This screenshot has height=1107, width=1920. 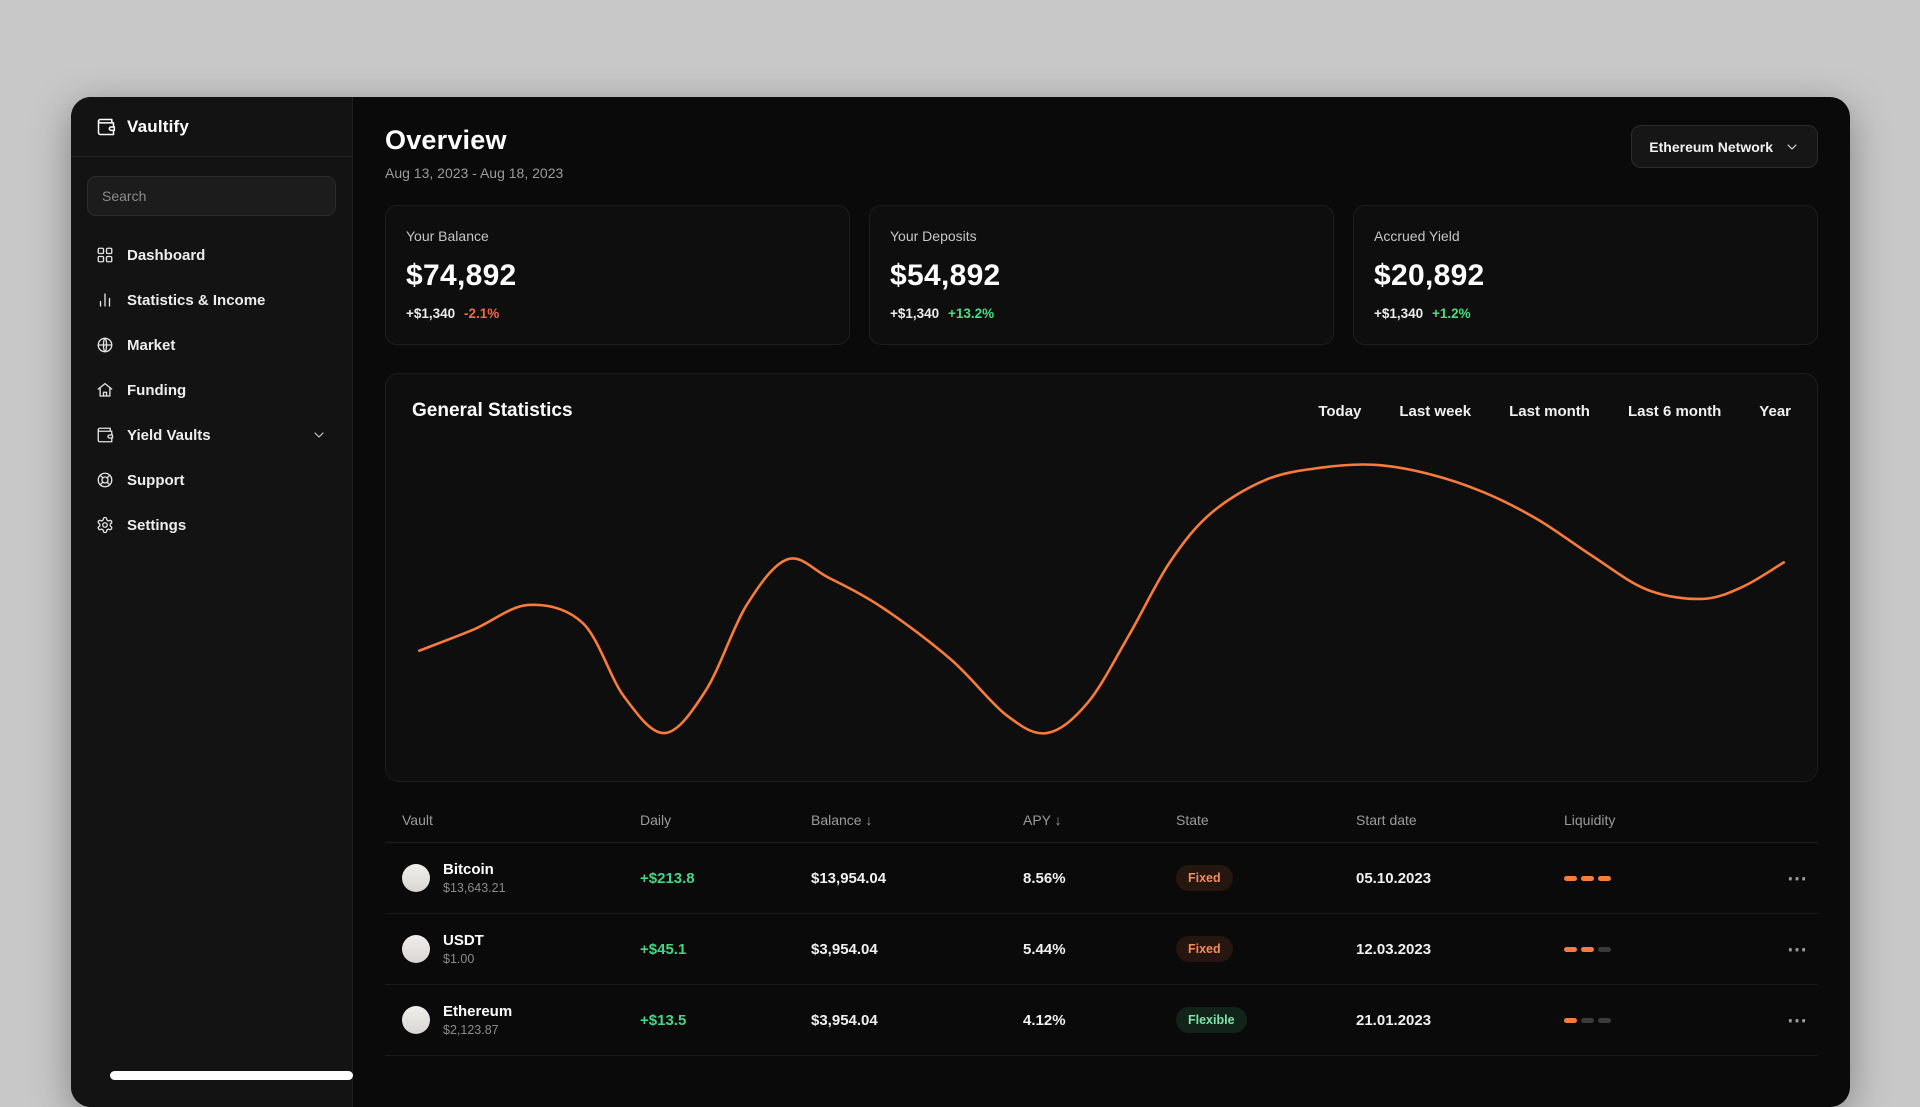 What do you see at coordinates (1394, 949) in the screenshot?
I see `start-date: 12.03.2023` at bounding box center [1394, 949].